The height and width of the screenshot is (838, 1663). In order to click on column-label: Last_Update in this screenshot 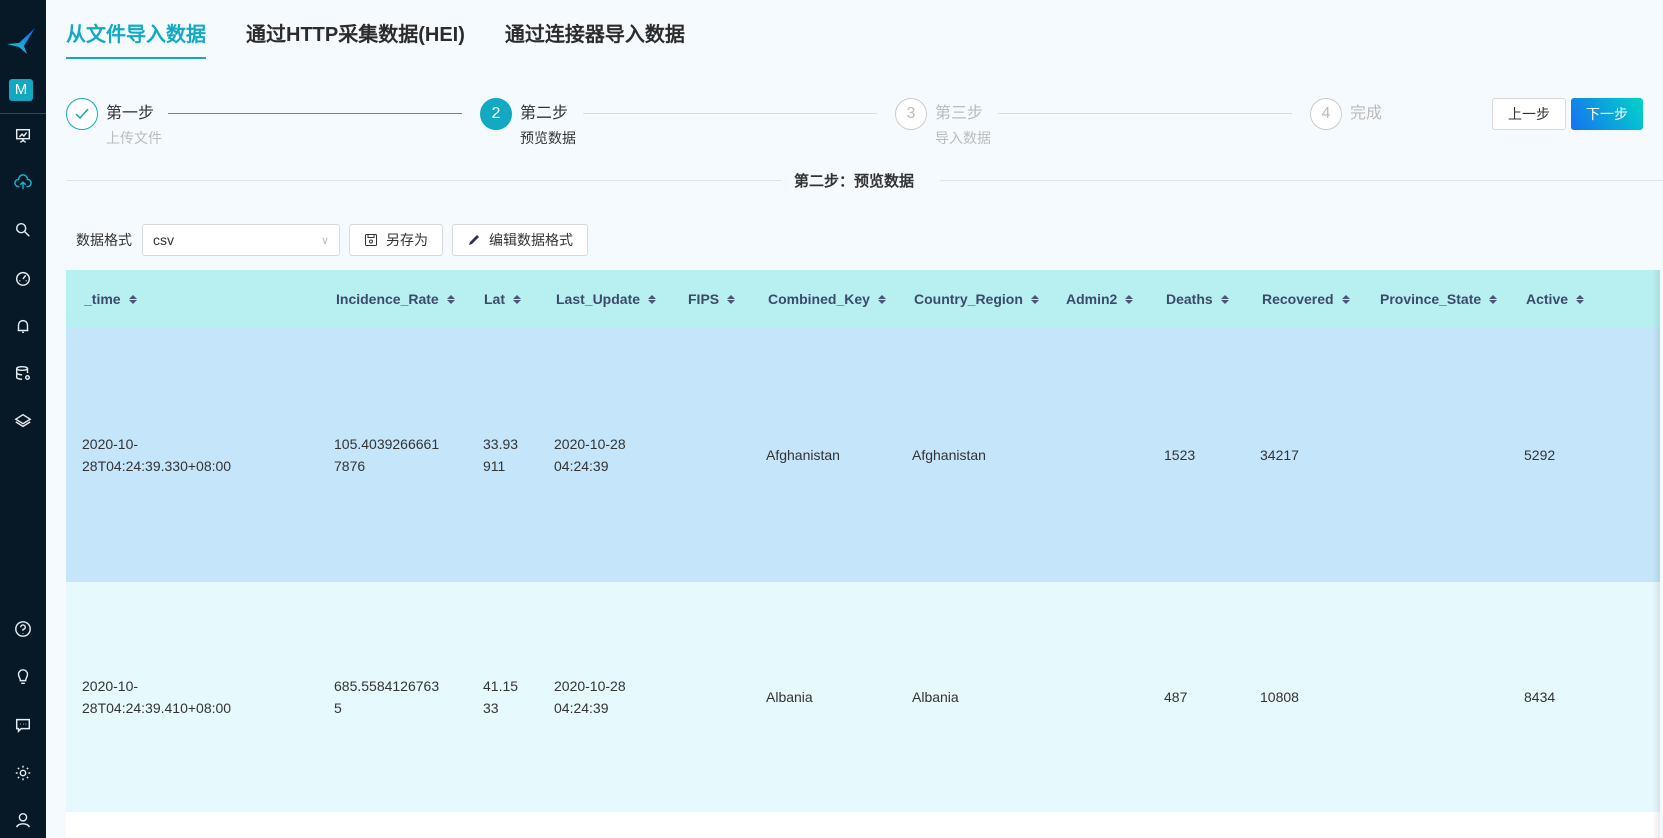, I will do `click(598, 299)`.